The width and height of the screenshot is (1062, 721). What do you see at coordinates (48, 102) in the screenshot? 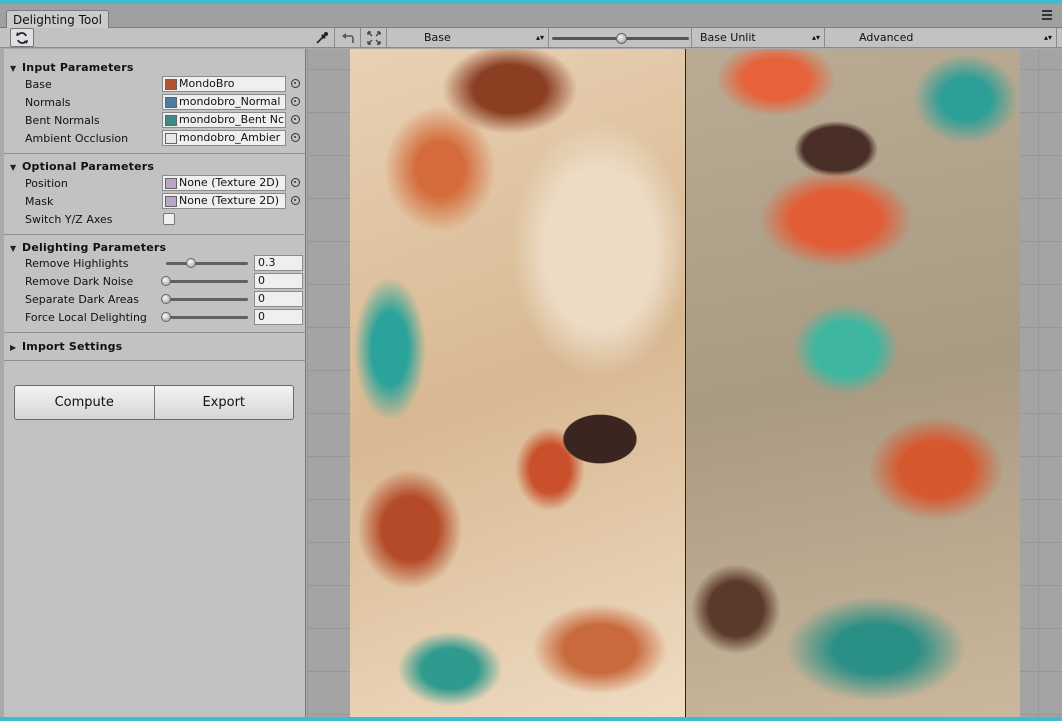
I see `normals-label: Normals` at bounding box center [48, 102].